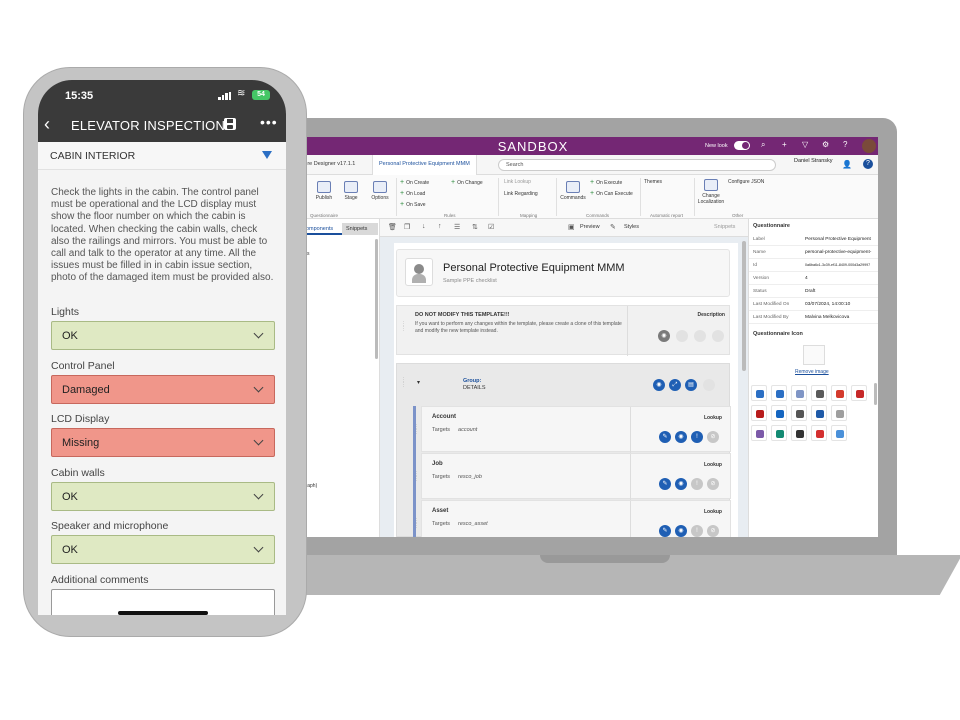 This screenshot has height=720, width=960. I want to click on rule-on-change: + On Change, so click(467, 182).